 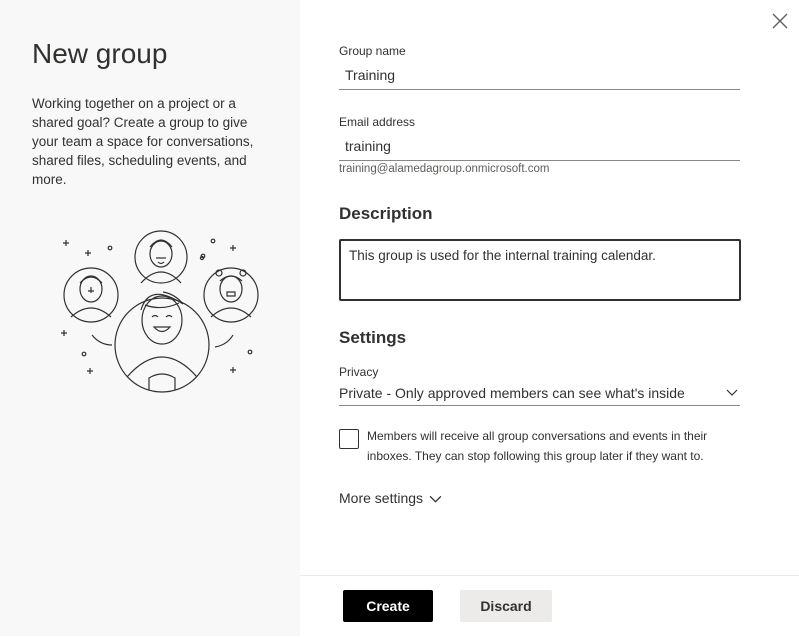 I want to click on email-field-container, so click(x=545, y=147).